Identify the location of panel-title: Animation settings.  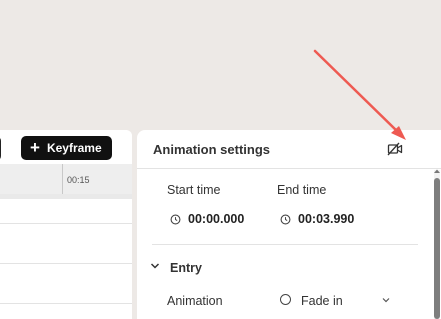
(212, 149).